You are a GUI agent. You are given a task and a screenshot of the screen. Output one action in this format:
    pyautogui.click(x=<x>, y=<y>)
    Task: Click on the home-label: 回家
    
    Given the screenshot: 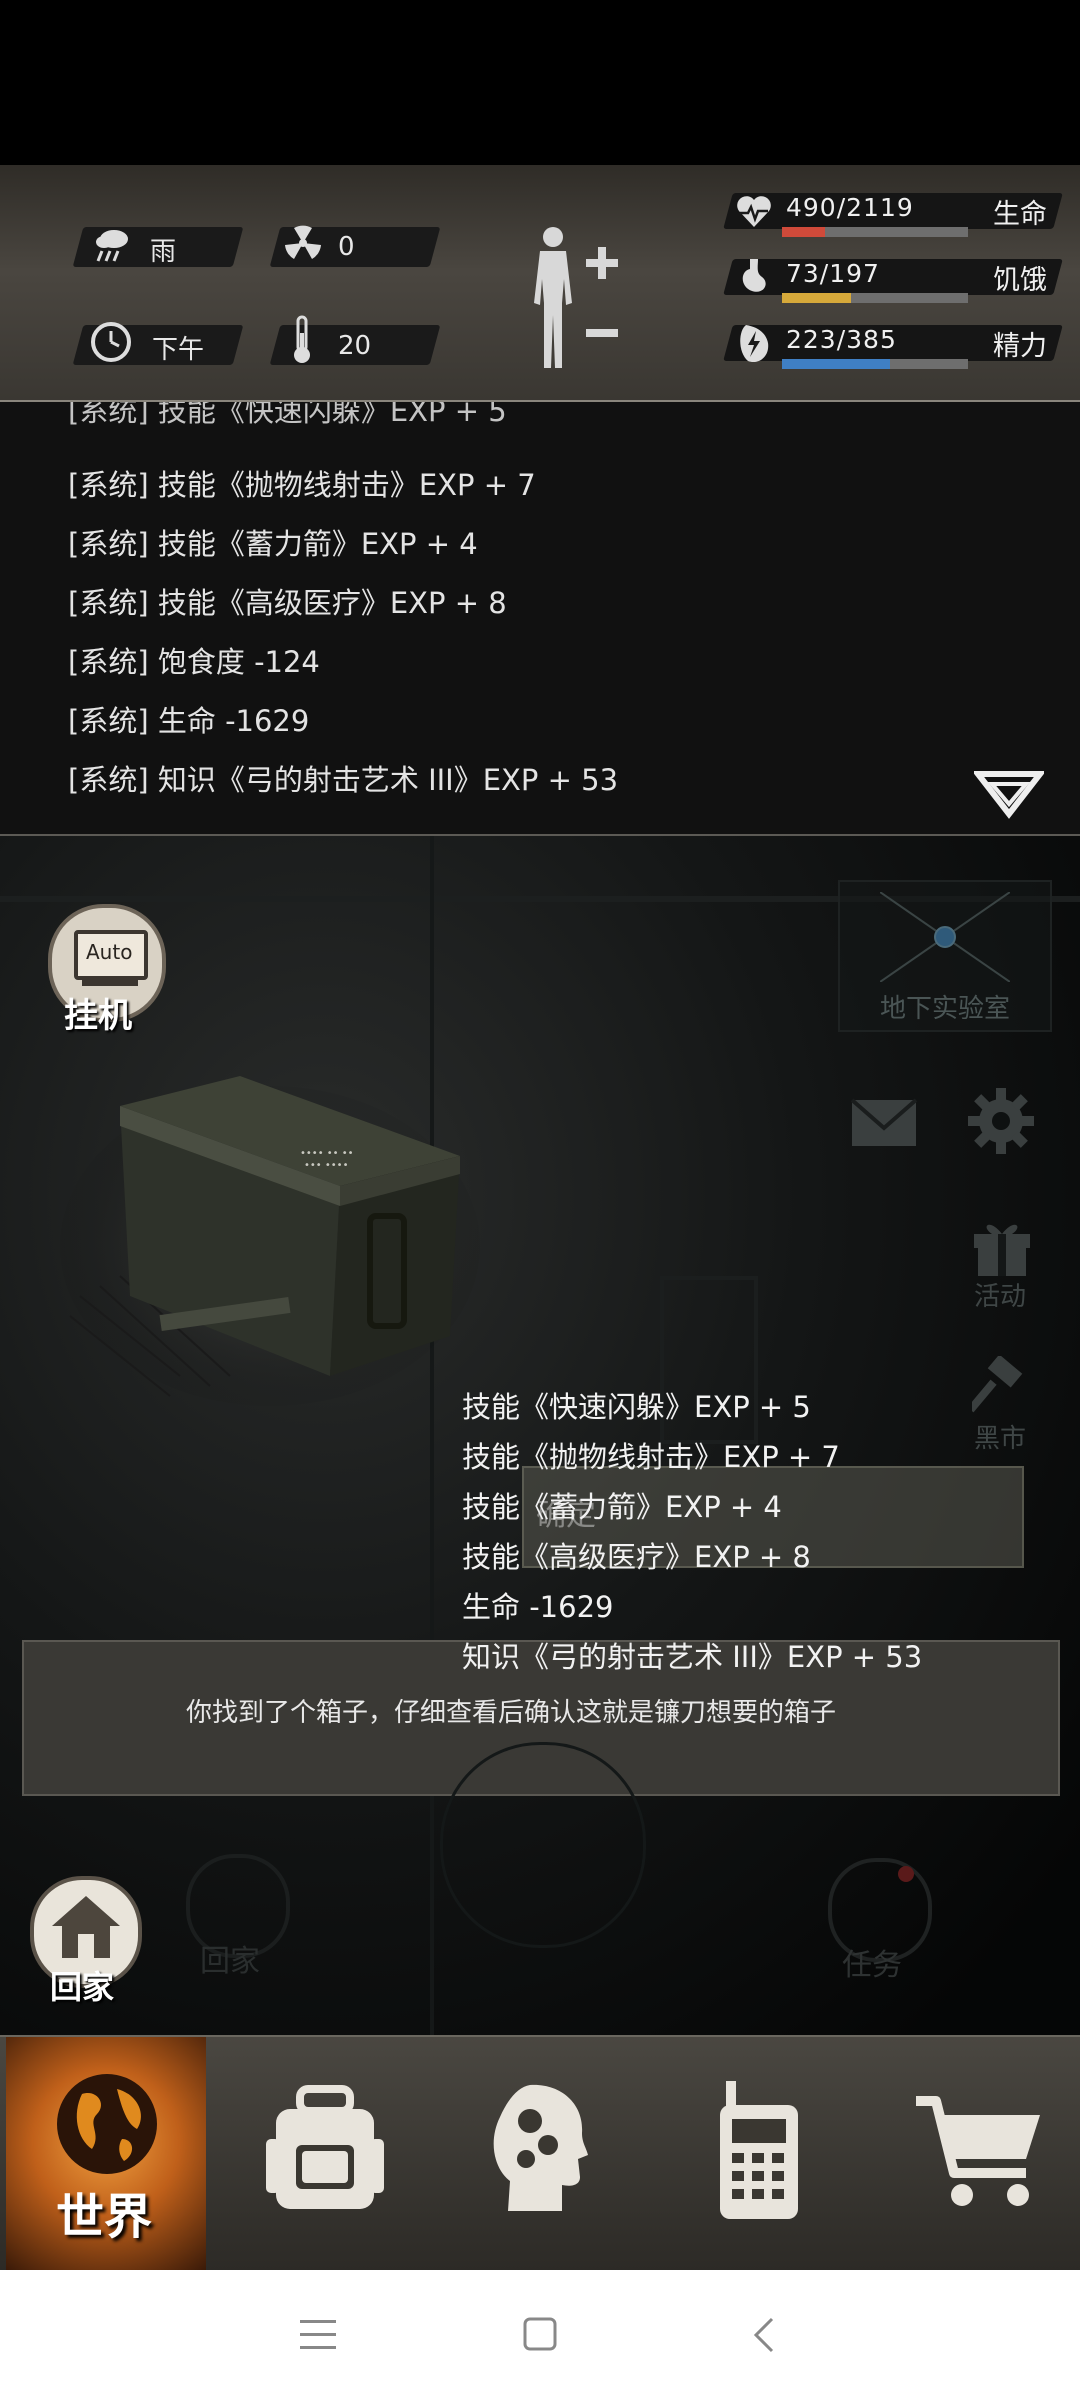 What is the action you would take?
    pyautogui.click(x=82, y=1987)
    